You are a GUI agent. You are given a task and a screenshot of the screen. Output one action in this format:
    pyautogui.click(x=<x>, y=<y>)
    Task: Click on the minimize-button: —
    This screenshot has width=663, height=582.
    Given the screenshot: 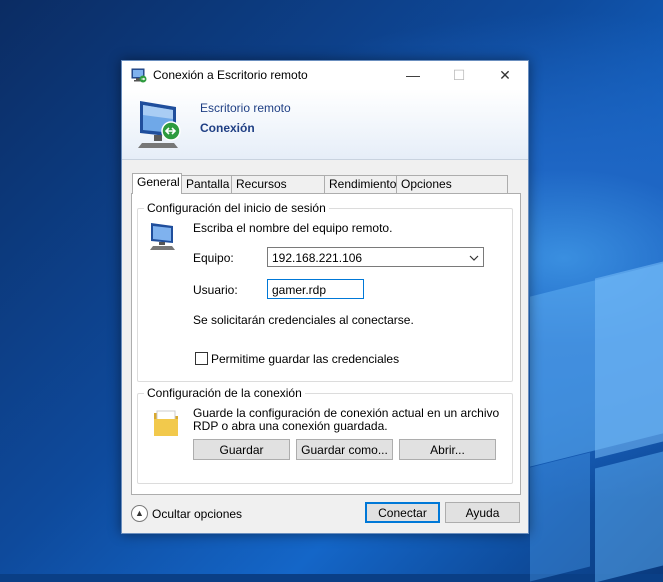 What is the action you would take?
    pyautogui.click(x=413, y=75)
    